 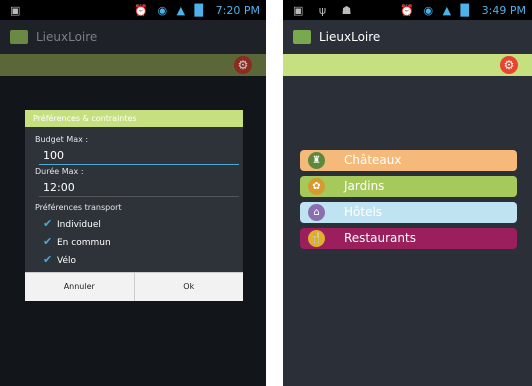 What do you see at coordinates (62, 139) in the screenshot?
I see `budget-label: Budget Max :` at bounding box center [62, 139].